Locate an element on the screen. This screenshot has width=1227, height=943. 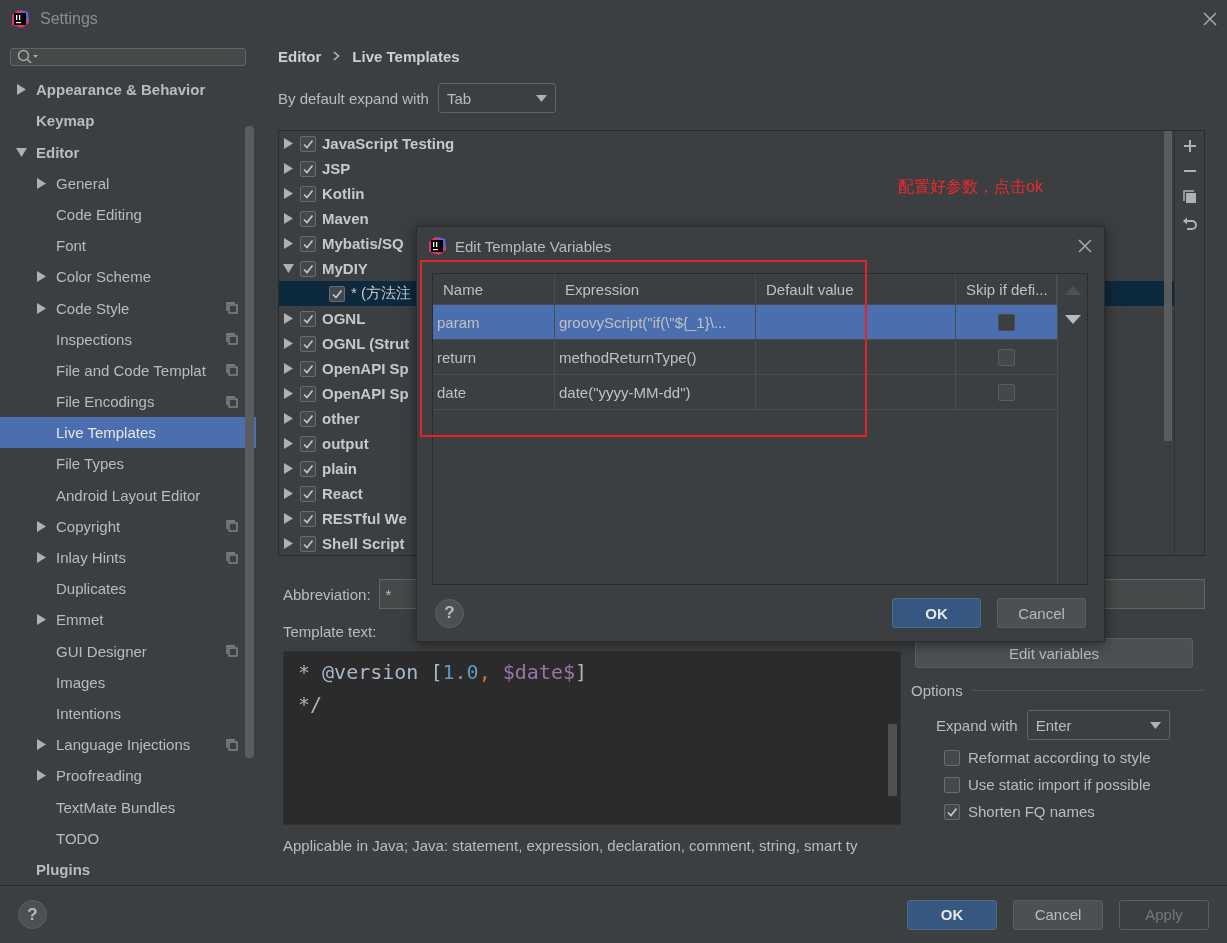
search-field is located at coordinates (128, 57).